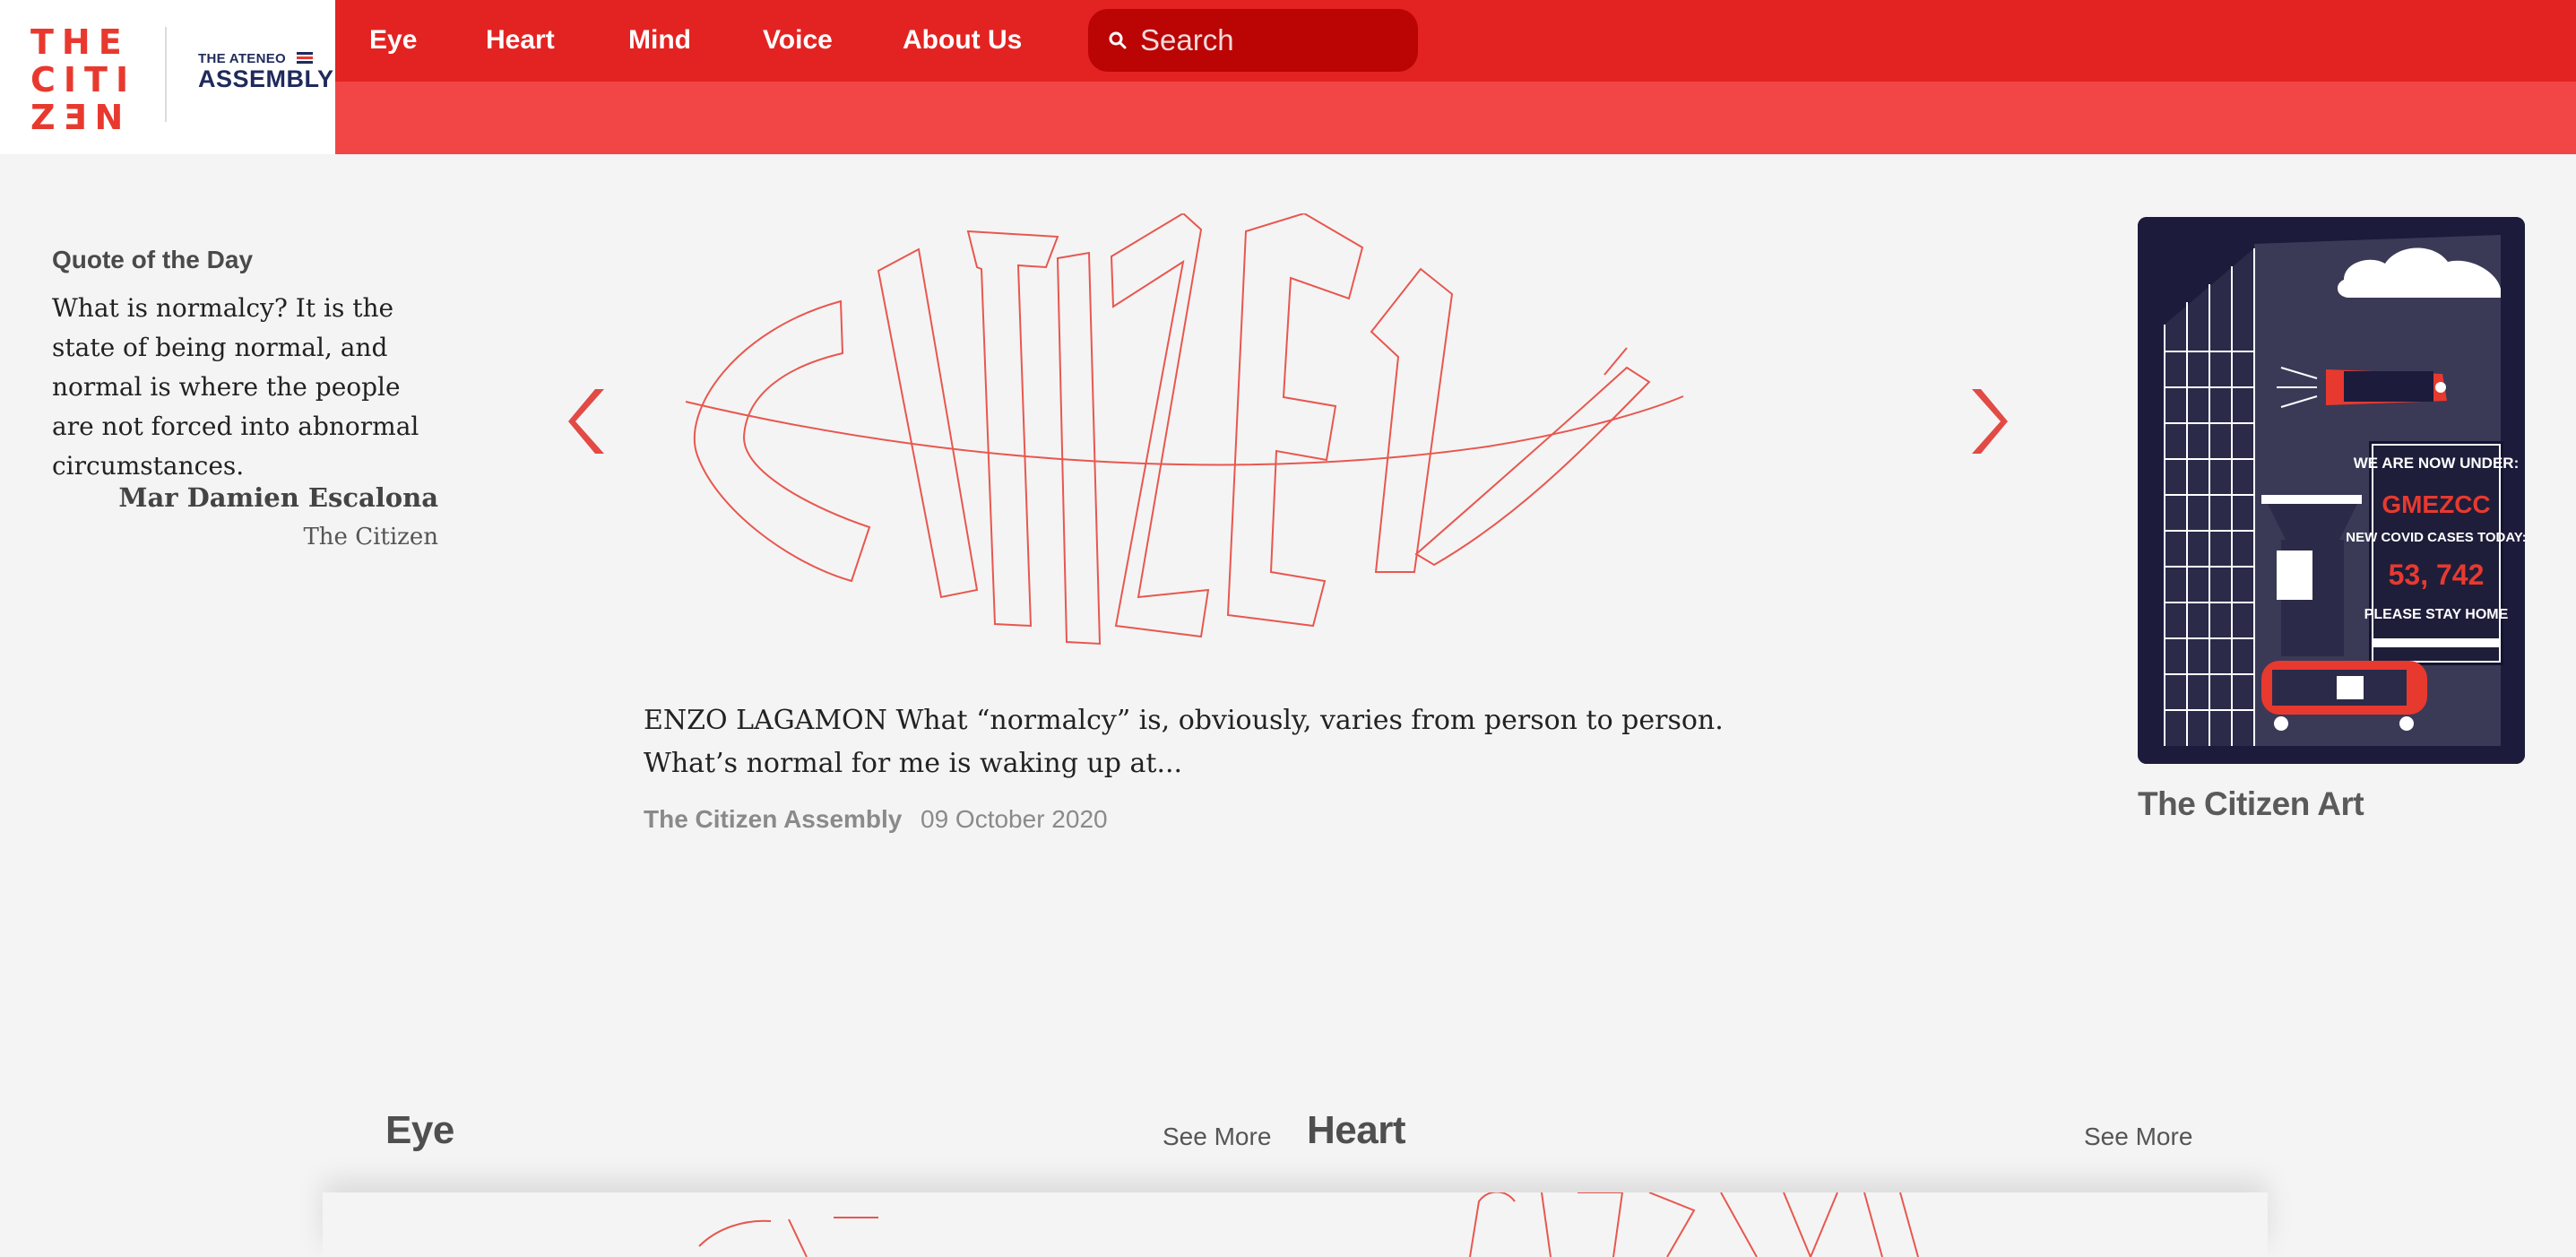 The image size is (2576, 1257). What do you see at coordinates (2437, 575) in the screenshot?
I see `billboard-number: 53, 742` at bounding box center [2437, 575].